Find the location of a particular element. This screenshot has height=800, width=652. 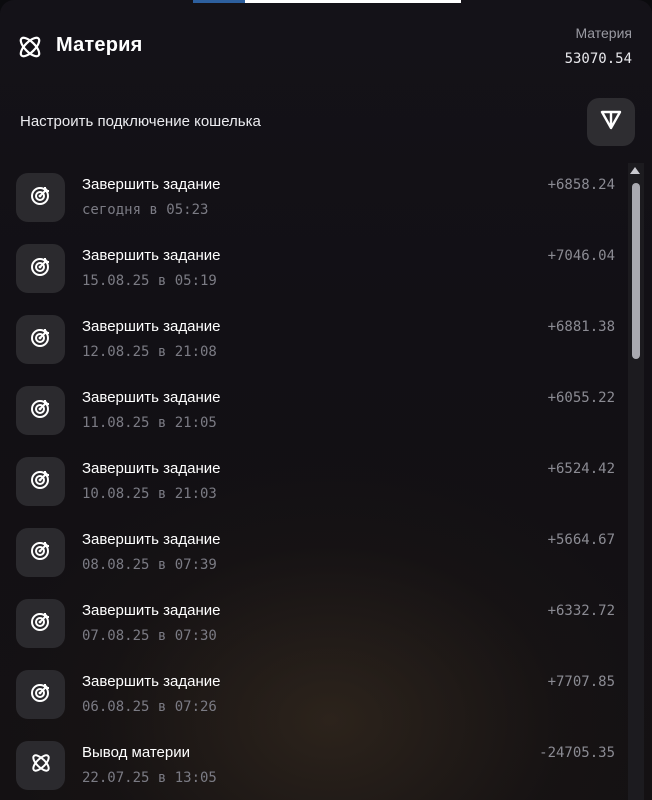

transaction-date: сегодня в 05:23 is located at coordinates (145, 210).